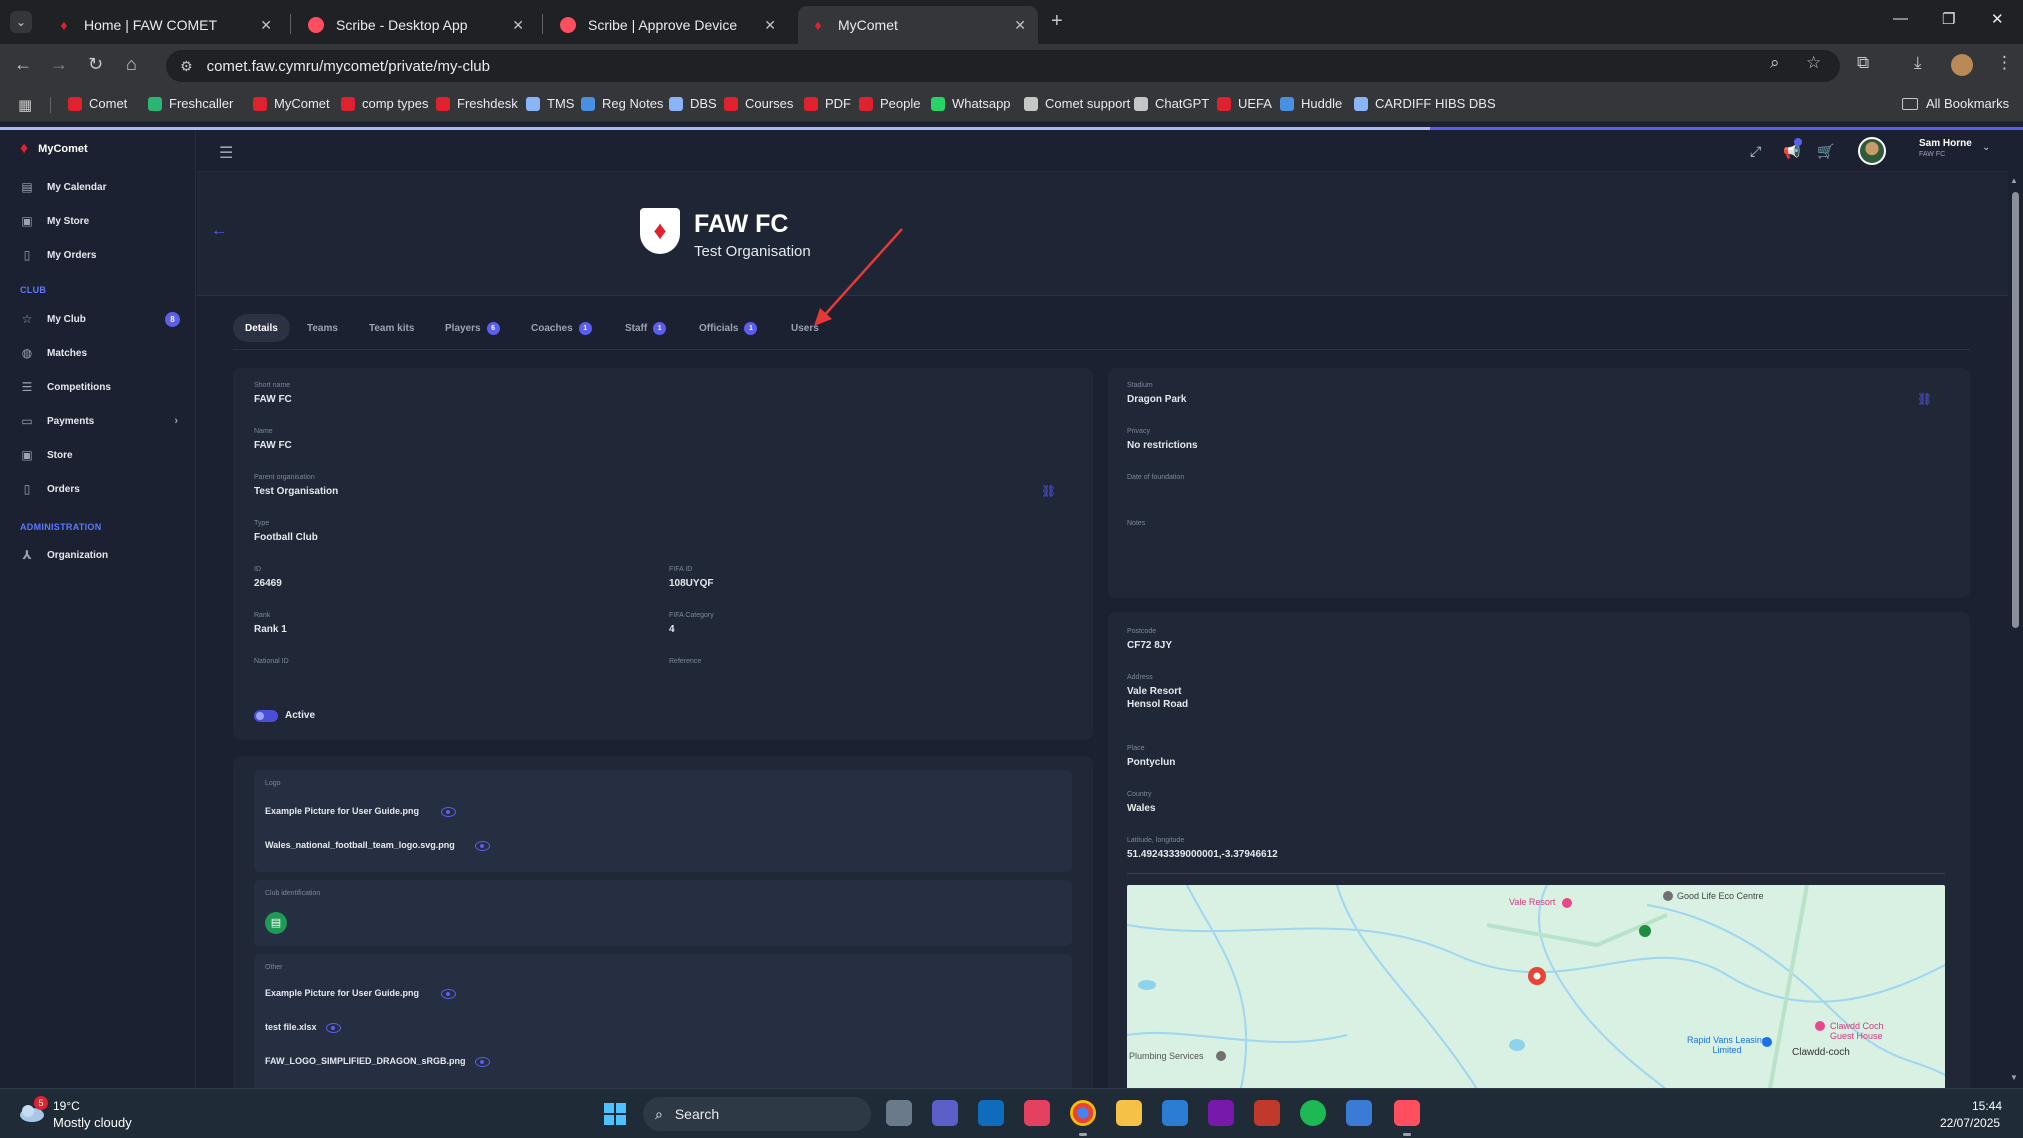  I want to click on browser-tab-scribe-approve: Scribe | Approve Device ✕, so click(668, 25).